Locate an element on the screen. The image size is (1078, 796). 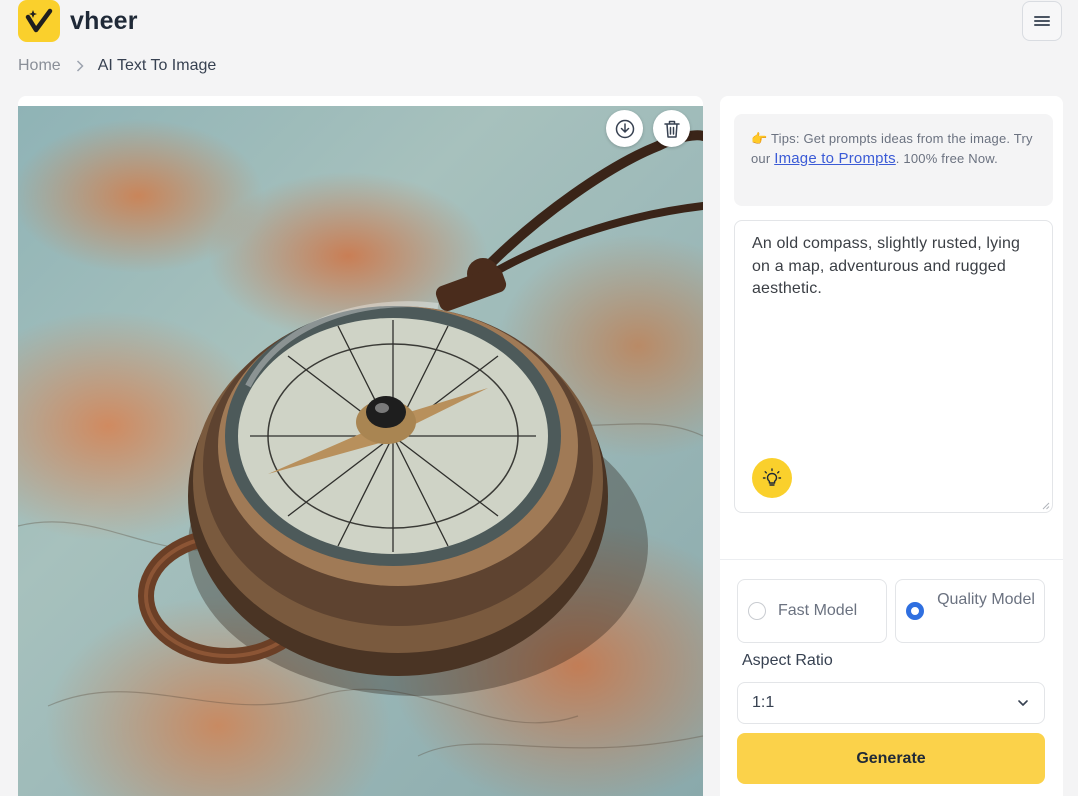
menu-button is located at coordinates (1042, 21).